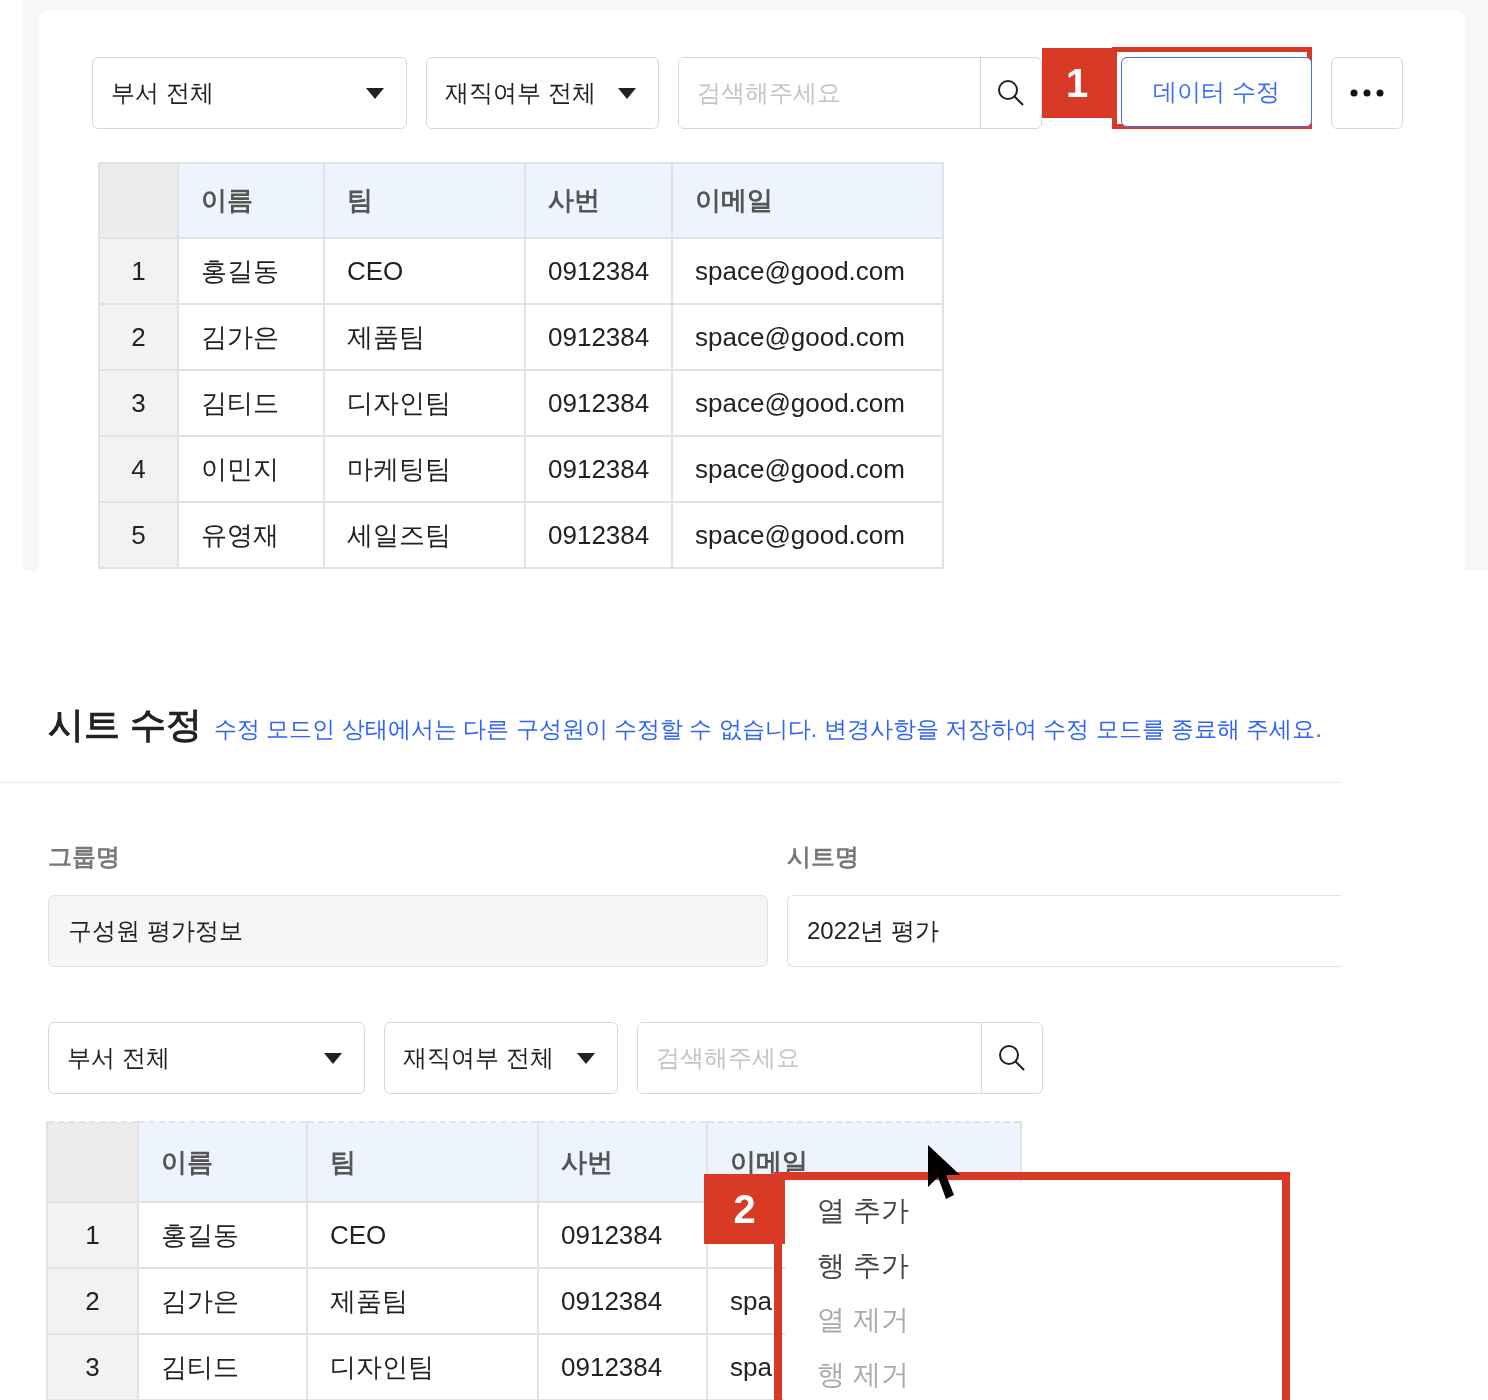  I want to click on edit-mode-notice: 수정 모드인 상태에서는 다른 구성원이 수정할 수 없습니다. 변경사항을 저장하여 수정 모드를 종료해 주세요., so click(768, 729).